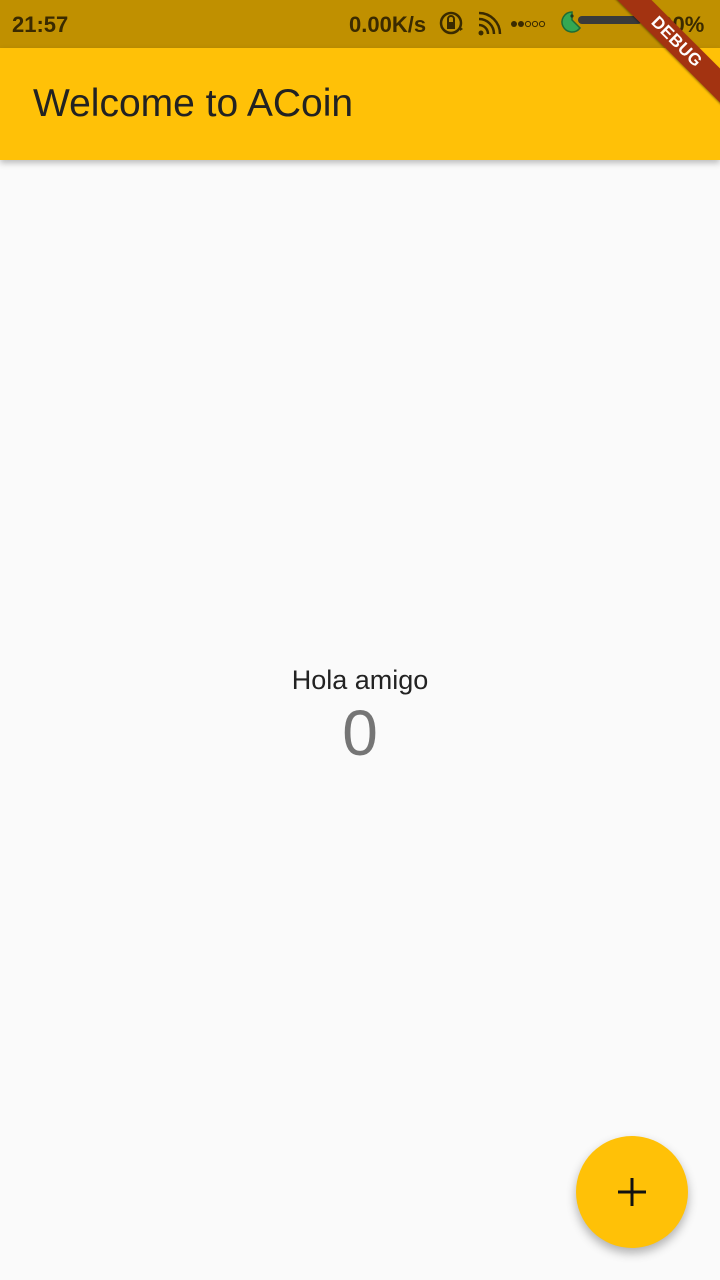  I want to click on greeting-text: Hola amigo, so click(360, 680).